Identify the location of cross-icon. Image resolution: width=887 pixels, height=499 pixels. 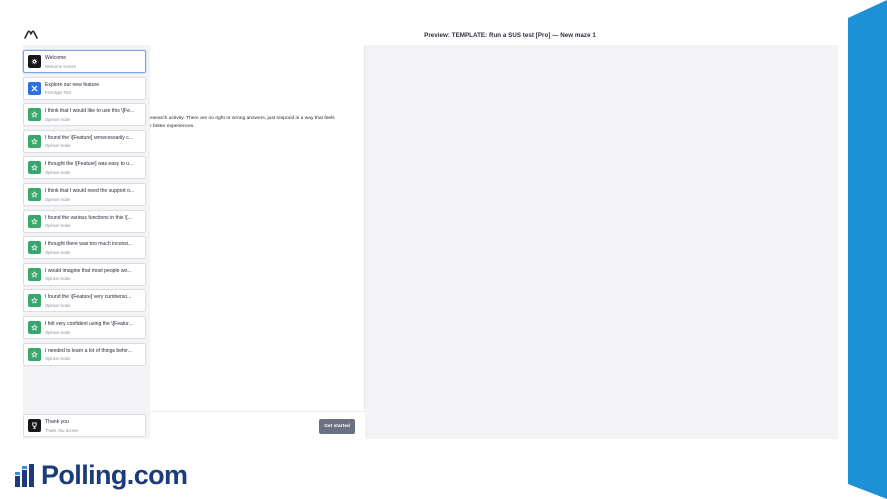
(34, 88).